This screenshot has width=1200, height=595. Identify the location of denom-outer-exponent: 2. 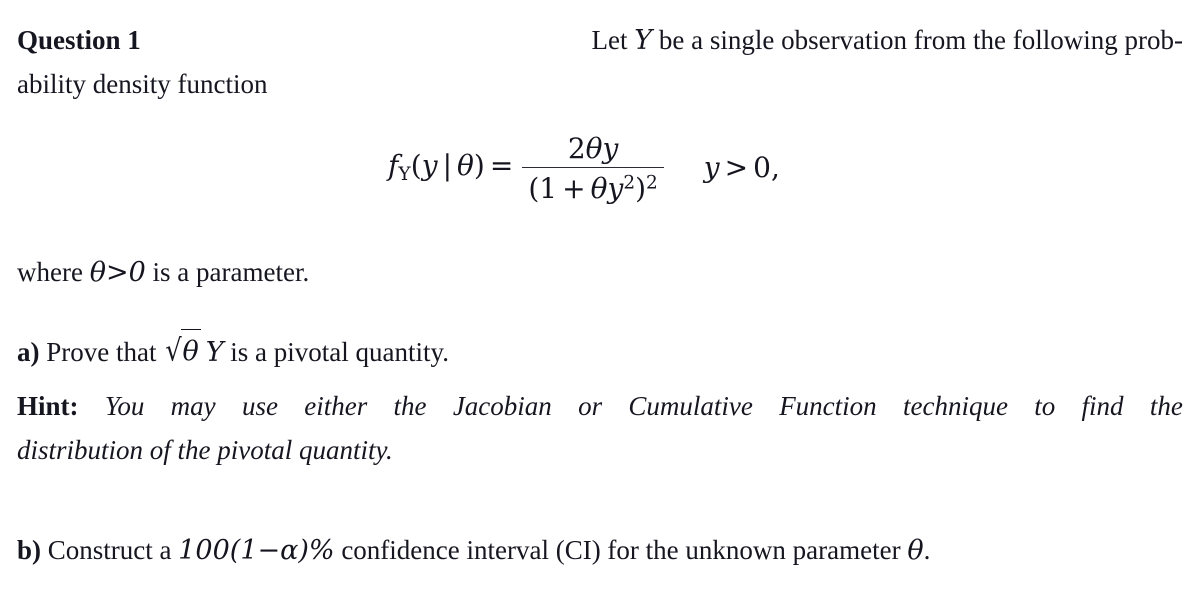
(652, 183).